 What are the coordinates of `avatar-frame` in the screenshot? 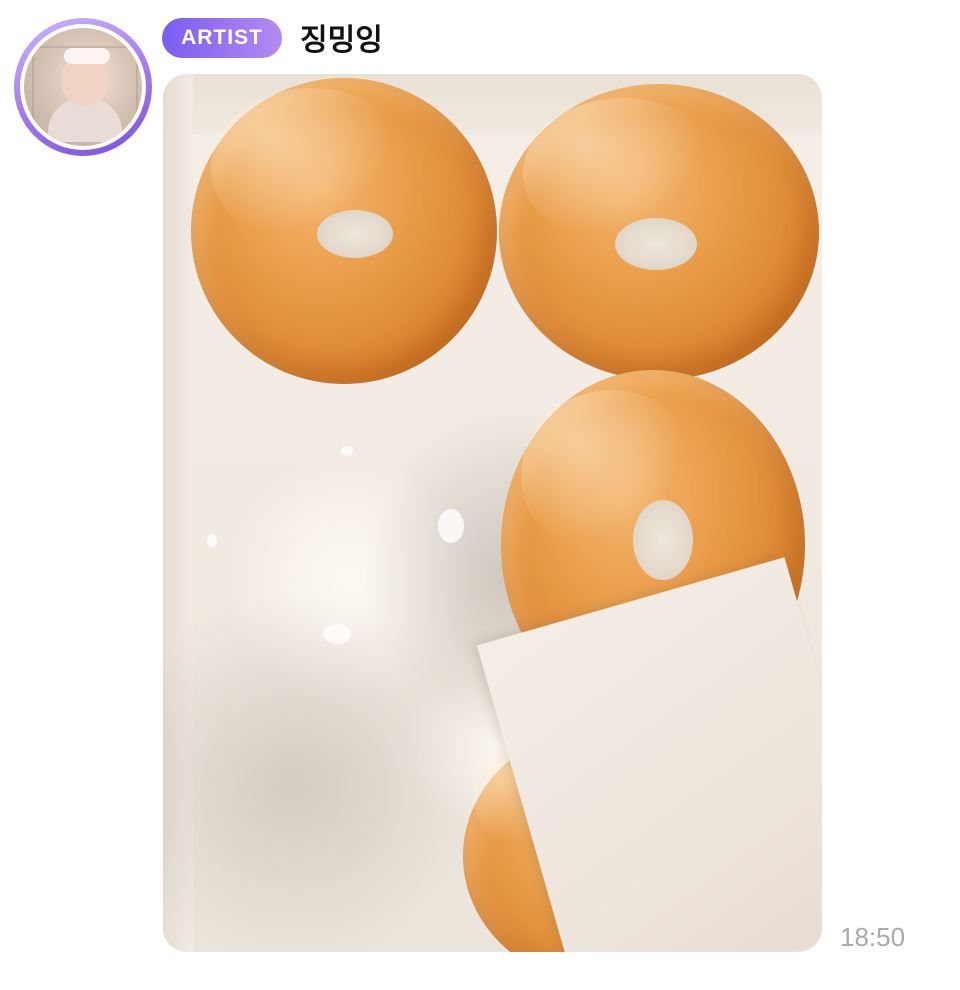 It's located at (83, 87).